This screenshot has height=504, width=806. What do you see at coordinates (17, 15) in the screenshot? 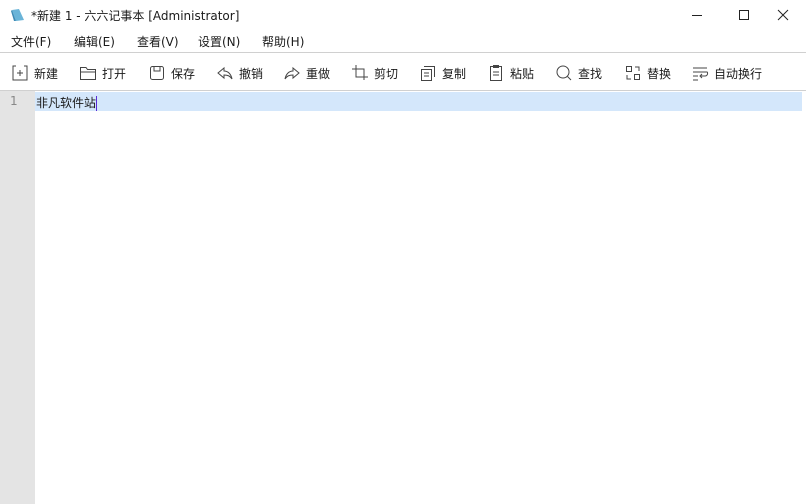
I see `app-icon` at bounding box center [17, 15].